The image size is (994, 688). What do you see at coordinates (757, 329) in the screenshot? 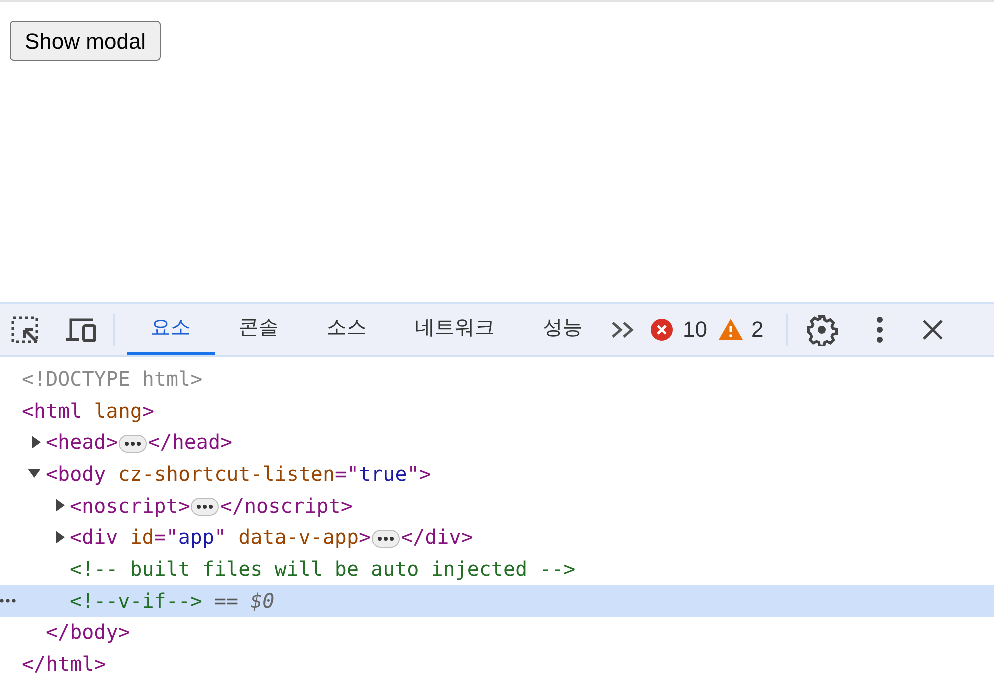
I see `warning-count: 2` at bounding box center [757, 329].